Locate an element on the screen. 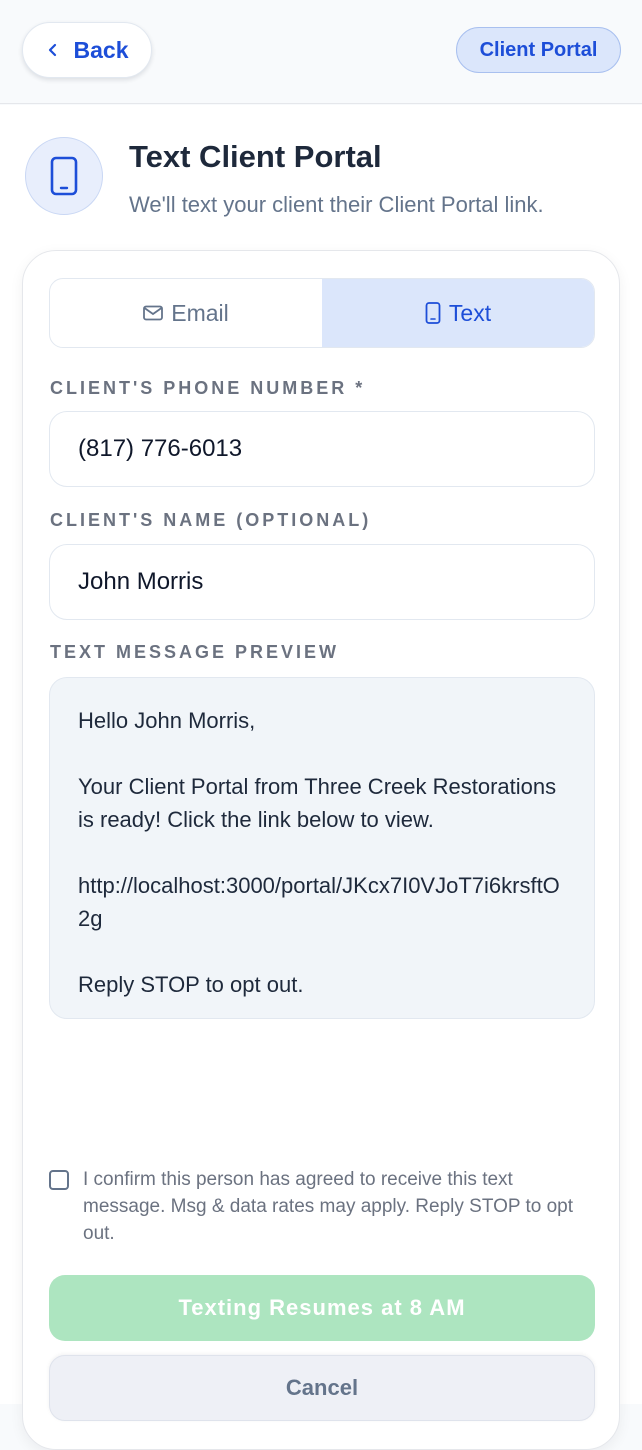 Image resolution: width=642 pixels, height=1450 pixels. top-bar: Back Client Portal is located at coordinates (321, 52).